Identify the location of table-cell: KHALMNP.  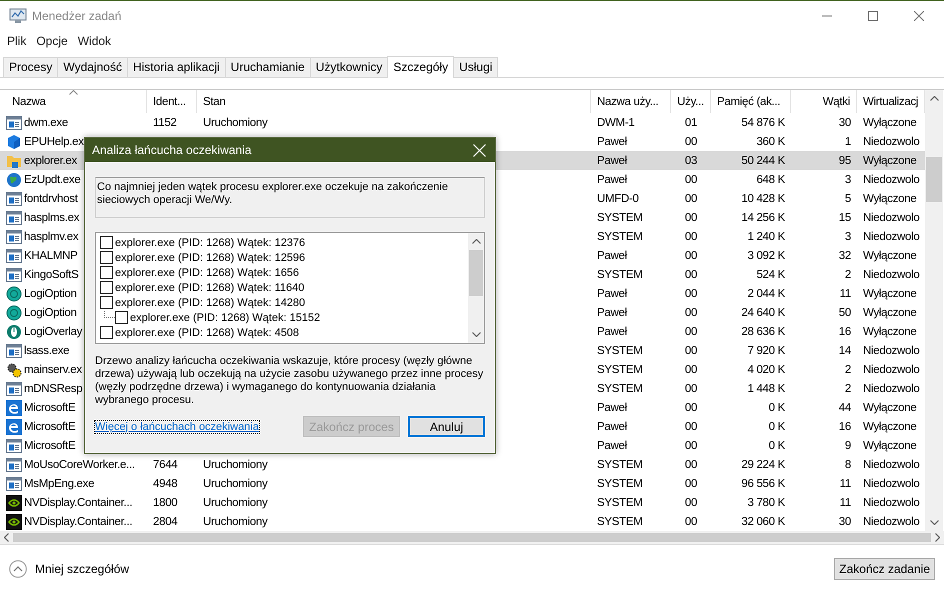
(51, 256).